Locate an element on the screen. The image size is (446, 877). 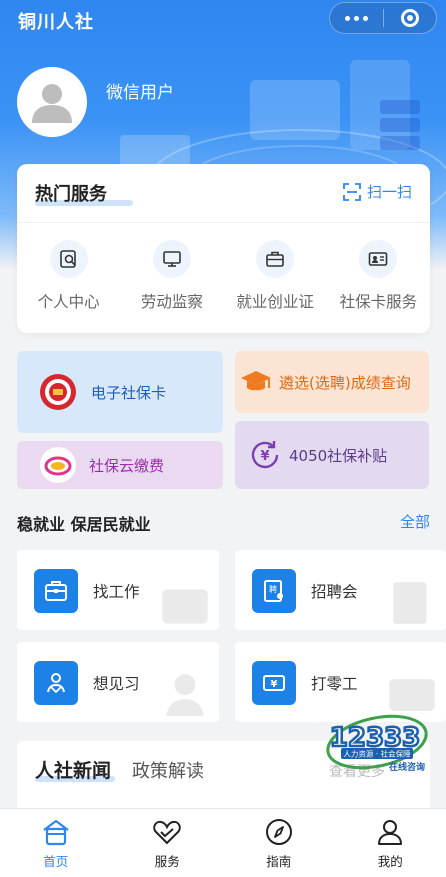
hotline-subtitle: 人力资源 · 社会保障 is located at coordinates (377, 754).